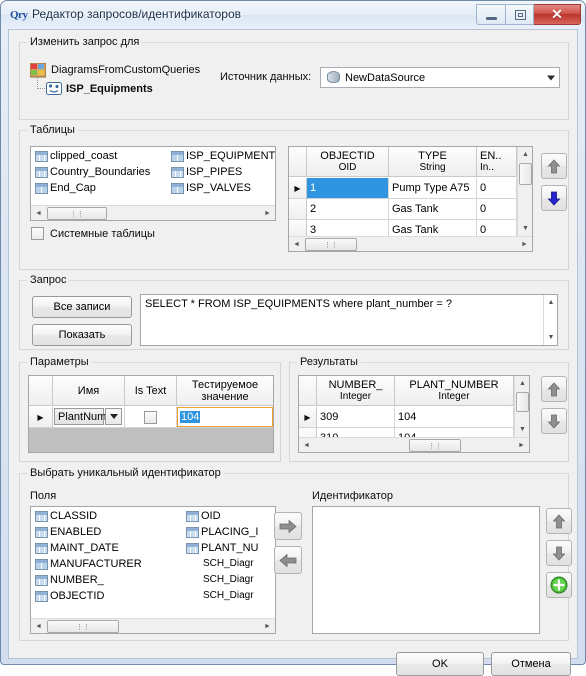 This screenshot has width=586, height=676. I want to click on cell: 1, so click(348, 188).